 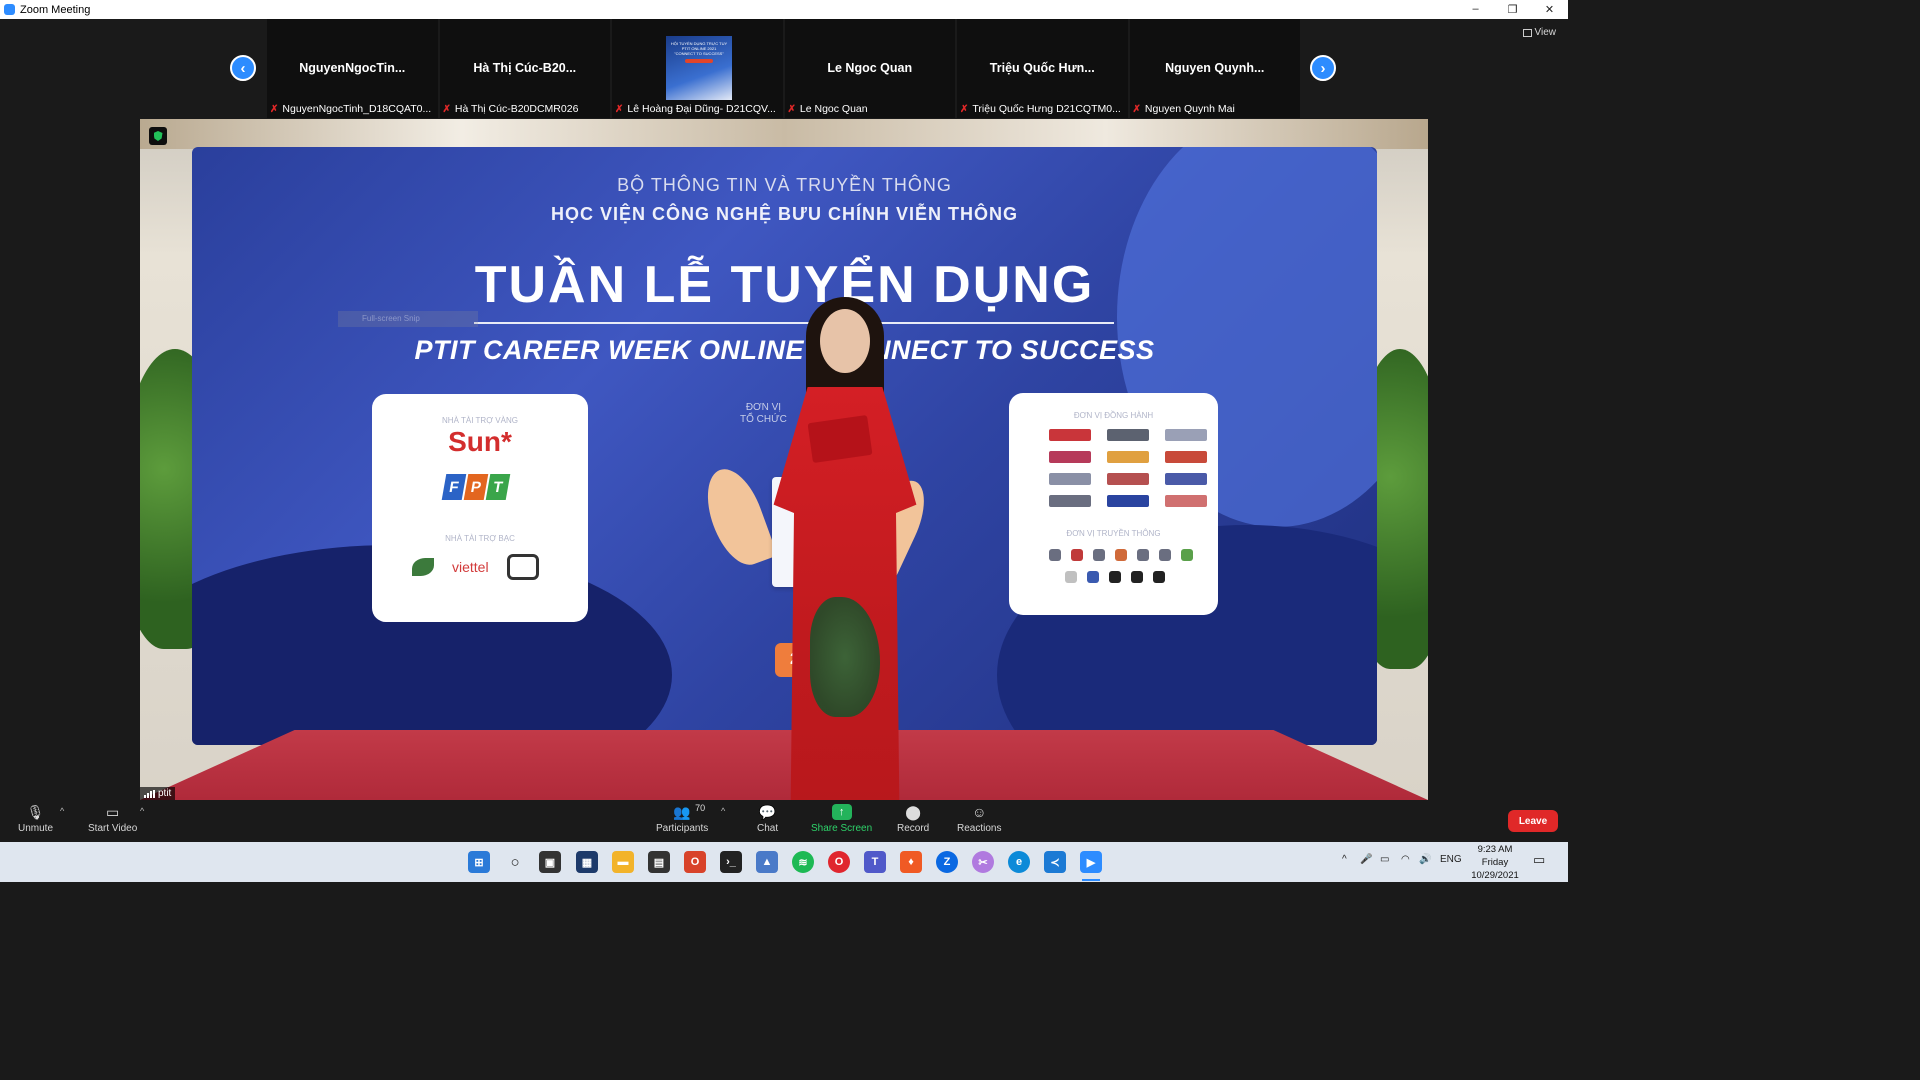 What do you see at coordinates (695, 862) in the screenshot?
I see `office-icon: O` at bounding box center [695, 862].